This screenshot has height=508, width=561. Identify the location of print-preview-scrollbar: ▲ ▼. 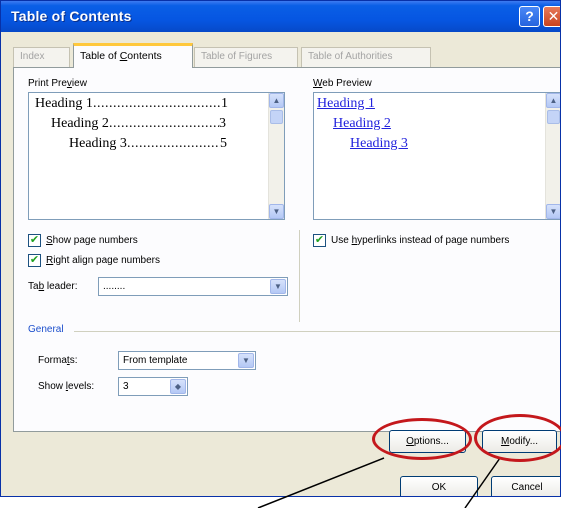
(276, 156).